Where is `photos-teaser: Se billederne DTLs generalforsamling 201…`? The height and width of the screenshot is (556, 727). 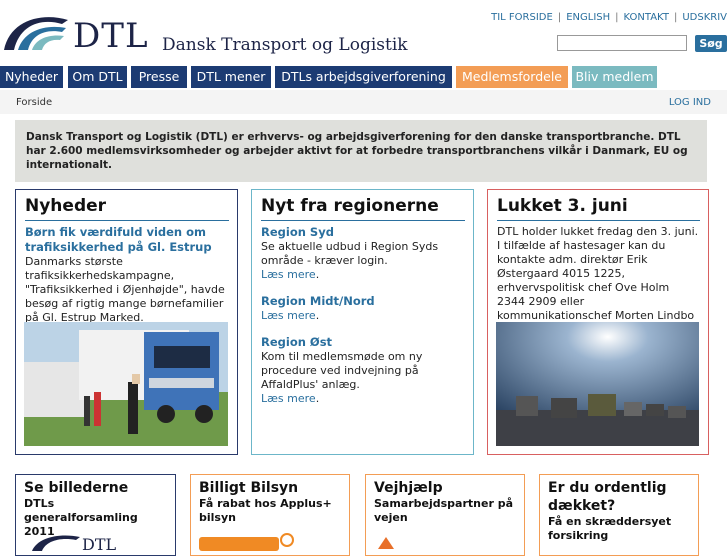 photos-teaser: Se billederne DTLs generalforsamling 201… is located at coordinates (95, 515).